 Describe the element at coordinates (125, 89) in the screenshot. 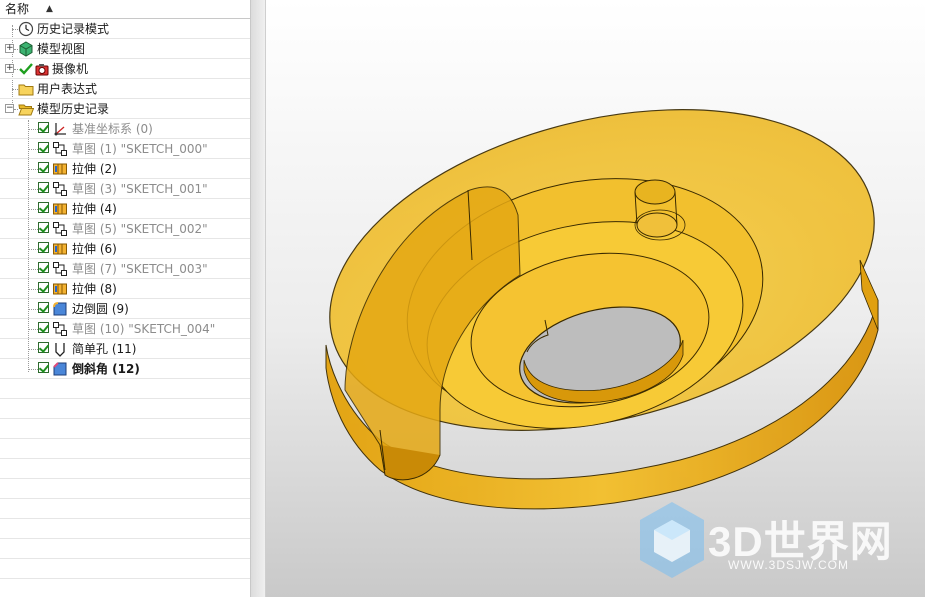

I see `tree-row-user-expressions: 用户表达式` at that location.